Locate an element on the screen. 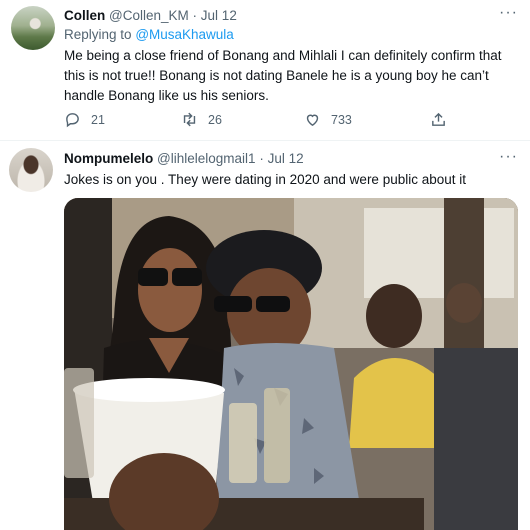 The height and width of the screenshot is (530, 530). replying-to: Replying to @MusaKhawula is located at coordinates (149, 34).